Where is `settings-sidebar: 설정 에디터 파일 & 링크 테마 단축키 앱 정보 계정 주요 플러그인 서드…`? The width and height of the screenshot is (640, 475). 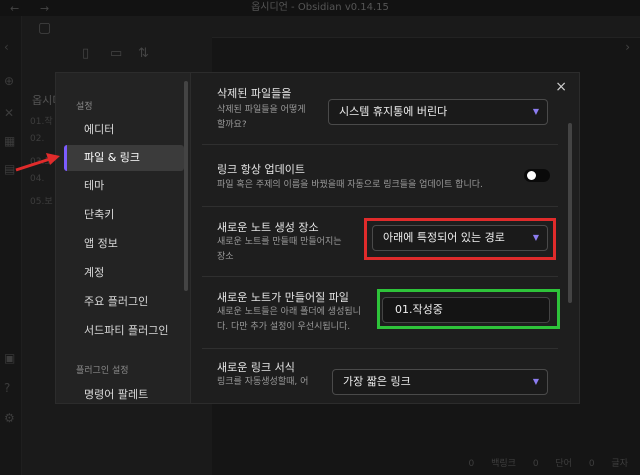 settings-sidebar: 설정 에디터 파일 & 링크 테마 단축키 앱 정보 계정 주요 플러그인 서드… is located at coordinates (123, 238).